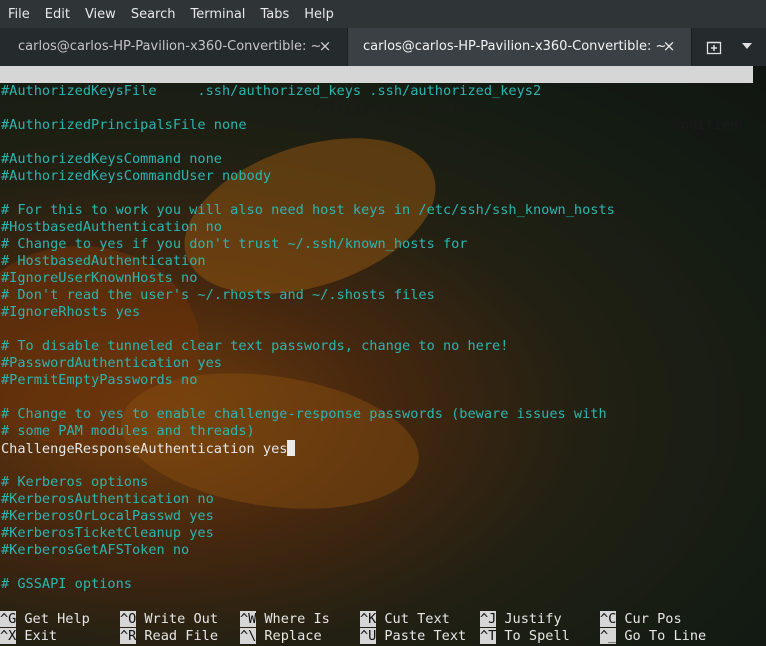 The width and height of the screenshot is (766, 646). Describe the element at coordinates (217, 14) in the screenshot. I see `menu-terminal: Terminal` at that location.